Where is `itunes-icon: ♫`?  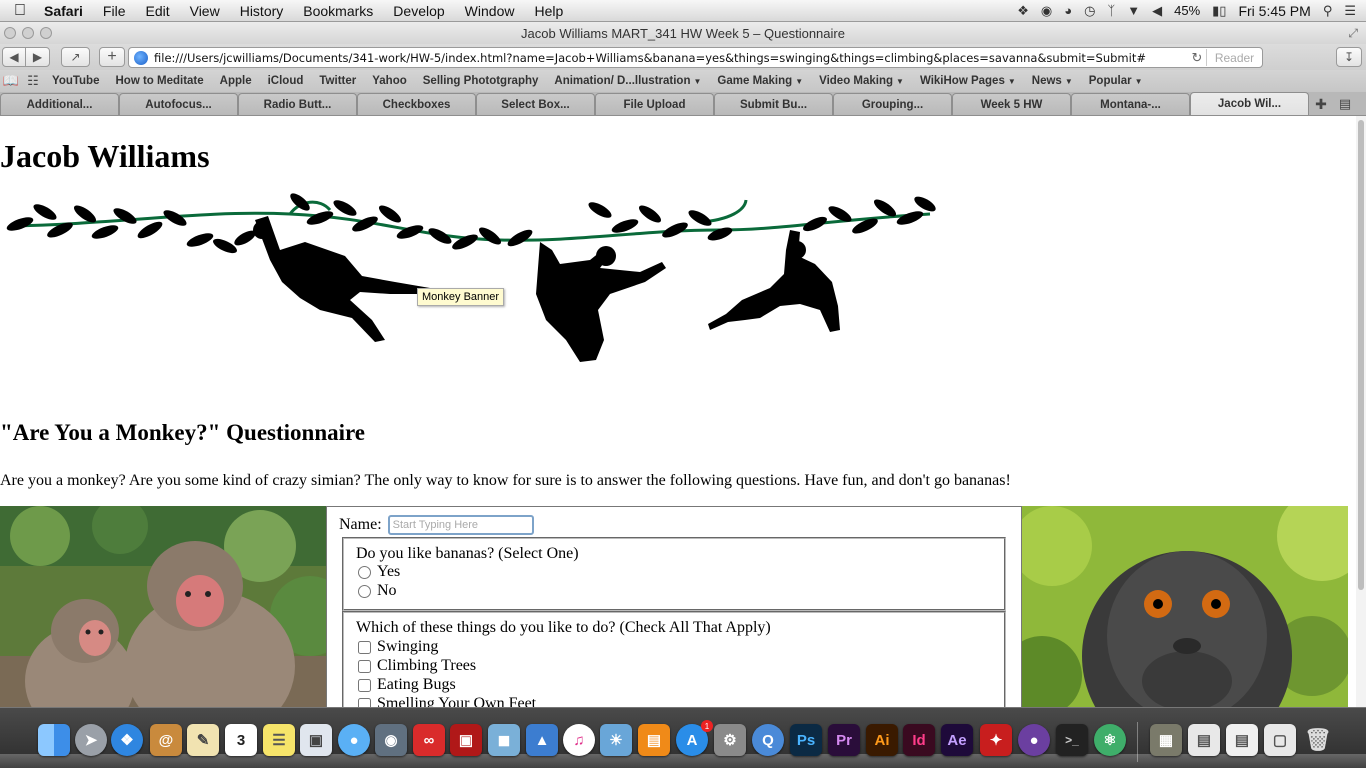
itunes-icon: ♫ is located at coordinates (579, 740).